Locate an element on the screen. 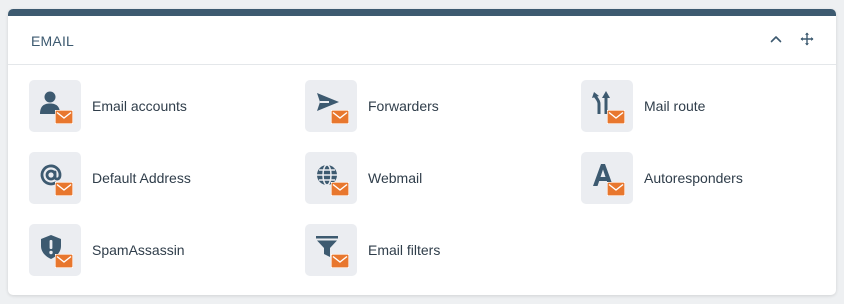  email-accounts-item: Email accounts is located at coordinates (108, 106).